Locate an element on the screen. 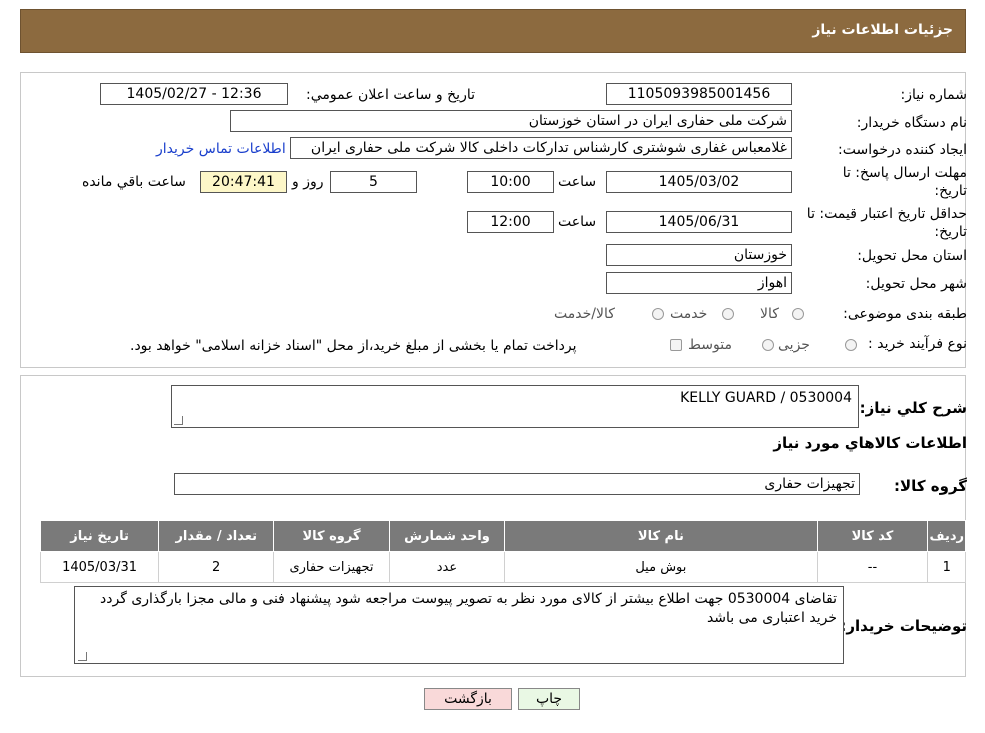 This screenshot has height=733, width=985. cell-need-date: 1405/03/31 is located at coordinates (99, 567).